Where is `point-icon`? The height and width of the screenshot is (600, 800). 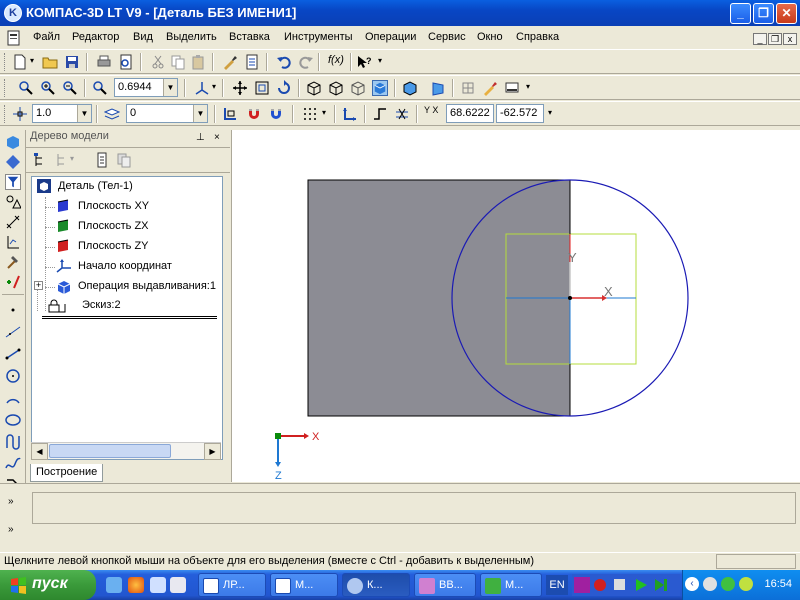 point-icon is located at coordinates (13, 310).